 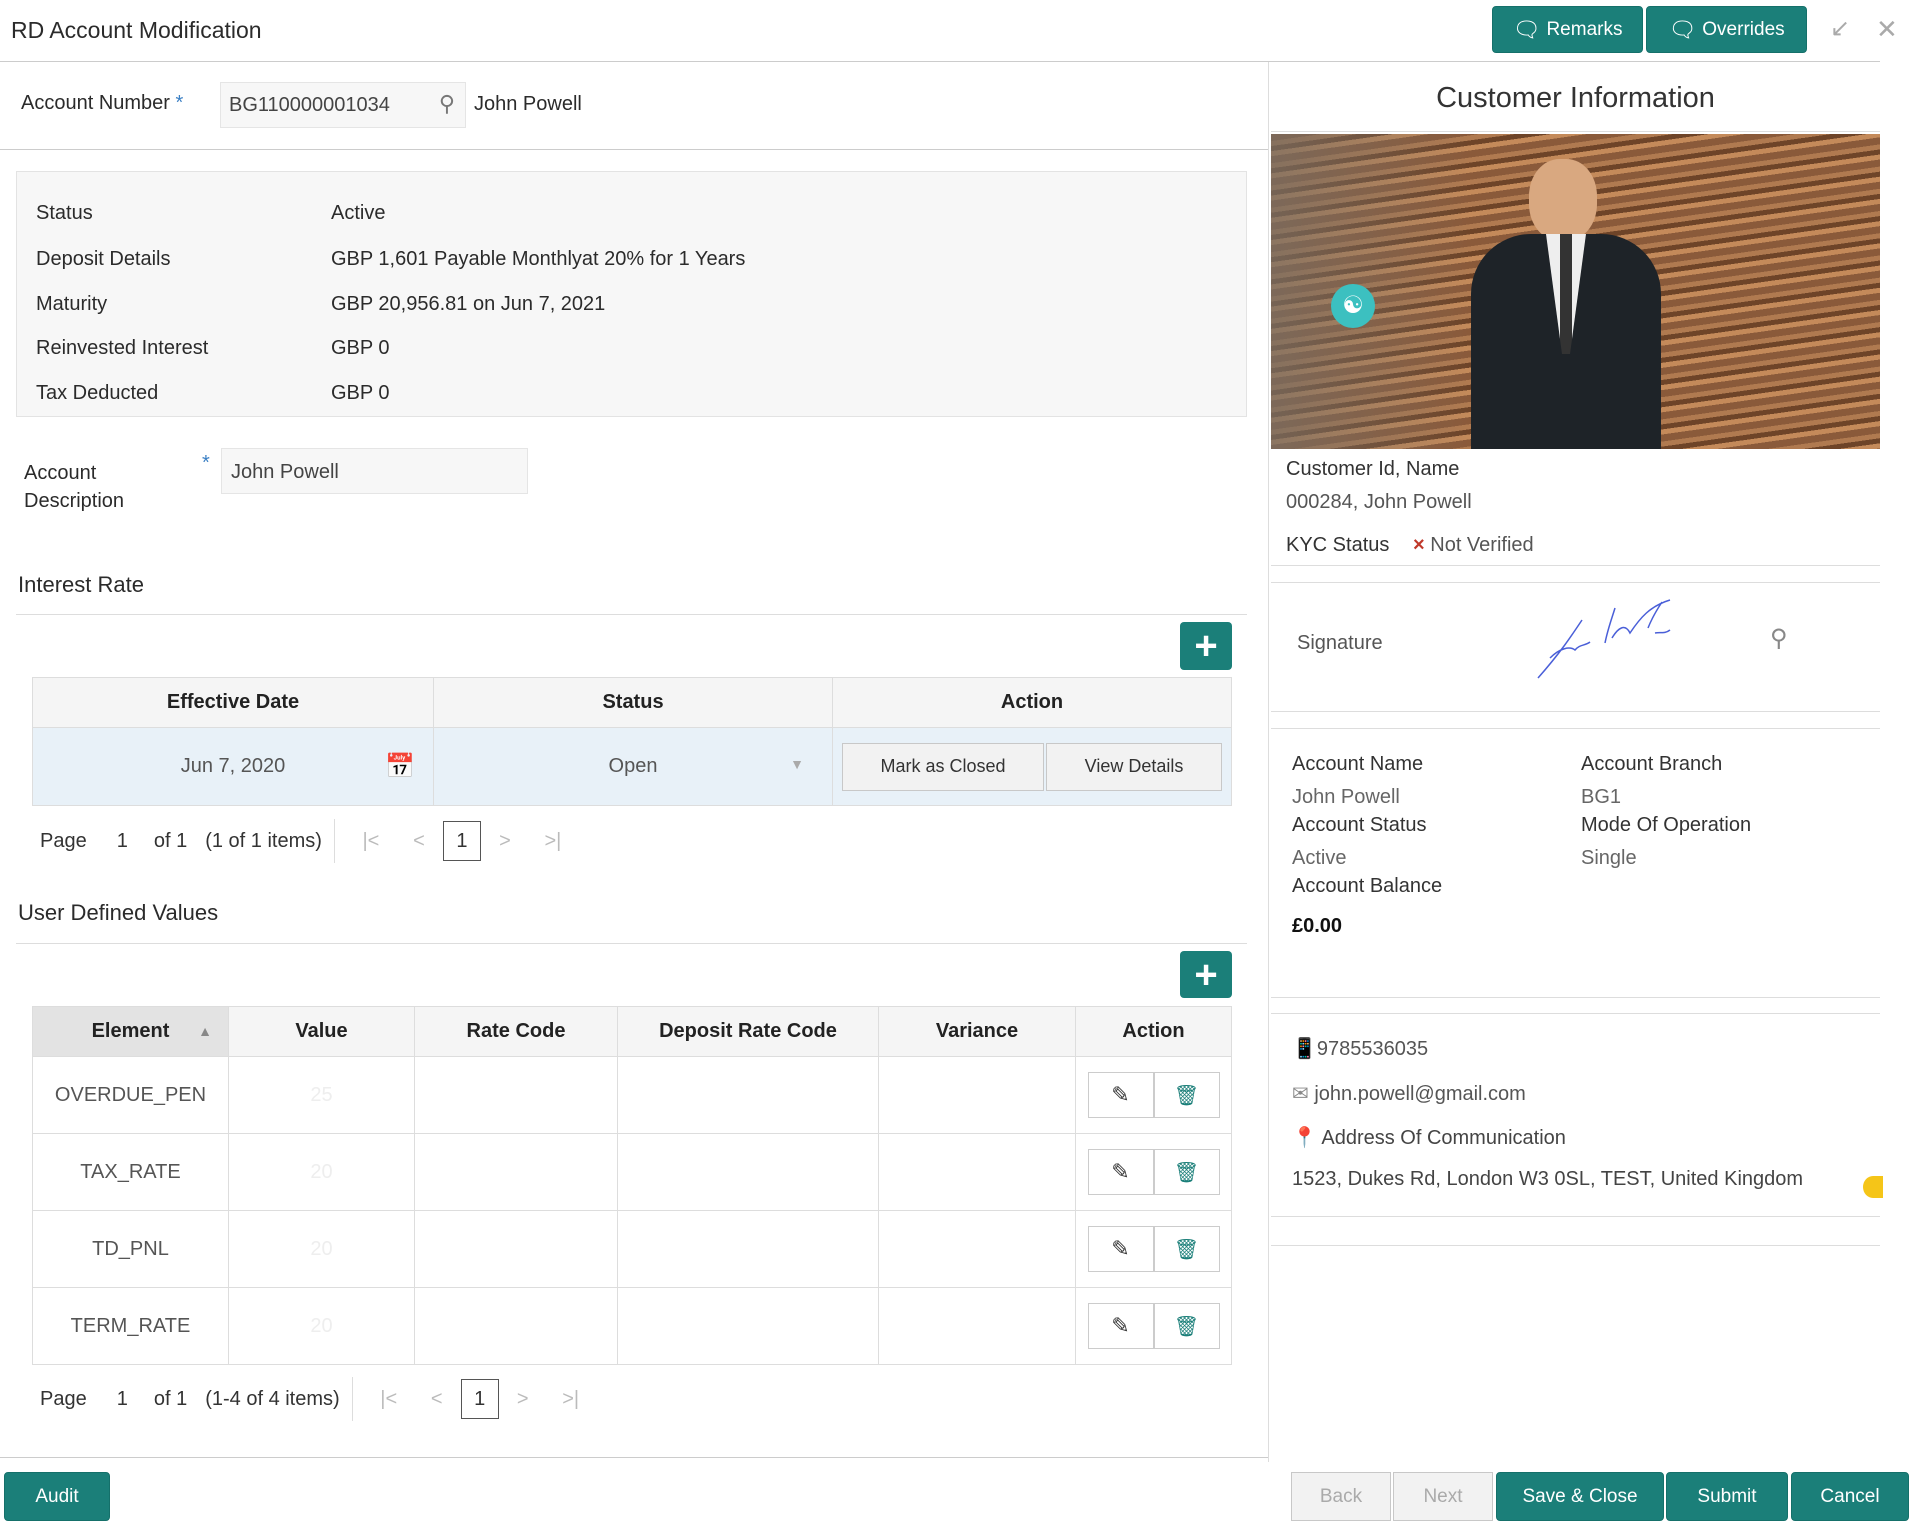 What do you see at coordinates (631, 294) in the screenshot?
I see `account-summary` at bounding box center [631, 294].